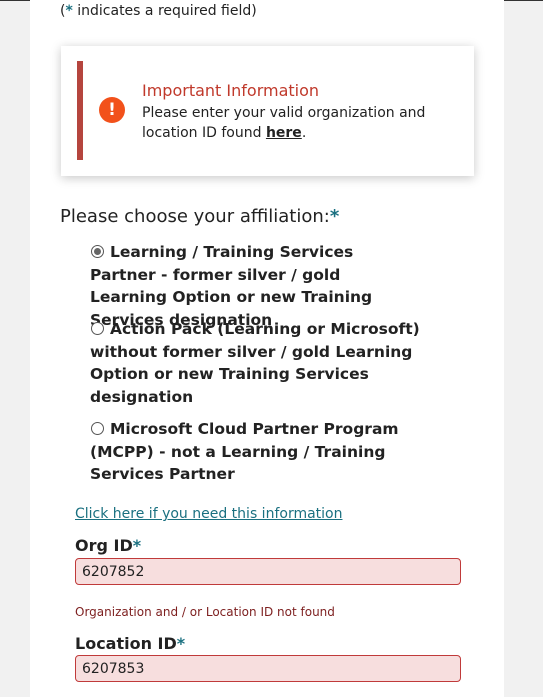 The height and width of the screenshot is (697, 543). Describe the element at coordinates (108, 545) in the screenshot. I see `org-id-label: Org ID*` at that location.